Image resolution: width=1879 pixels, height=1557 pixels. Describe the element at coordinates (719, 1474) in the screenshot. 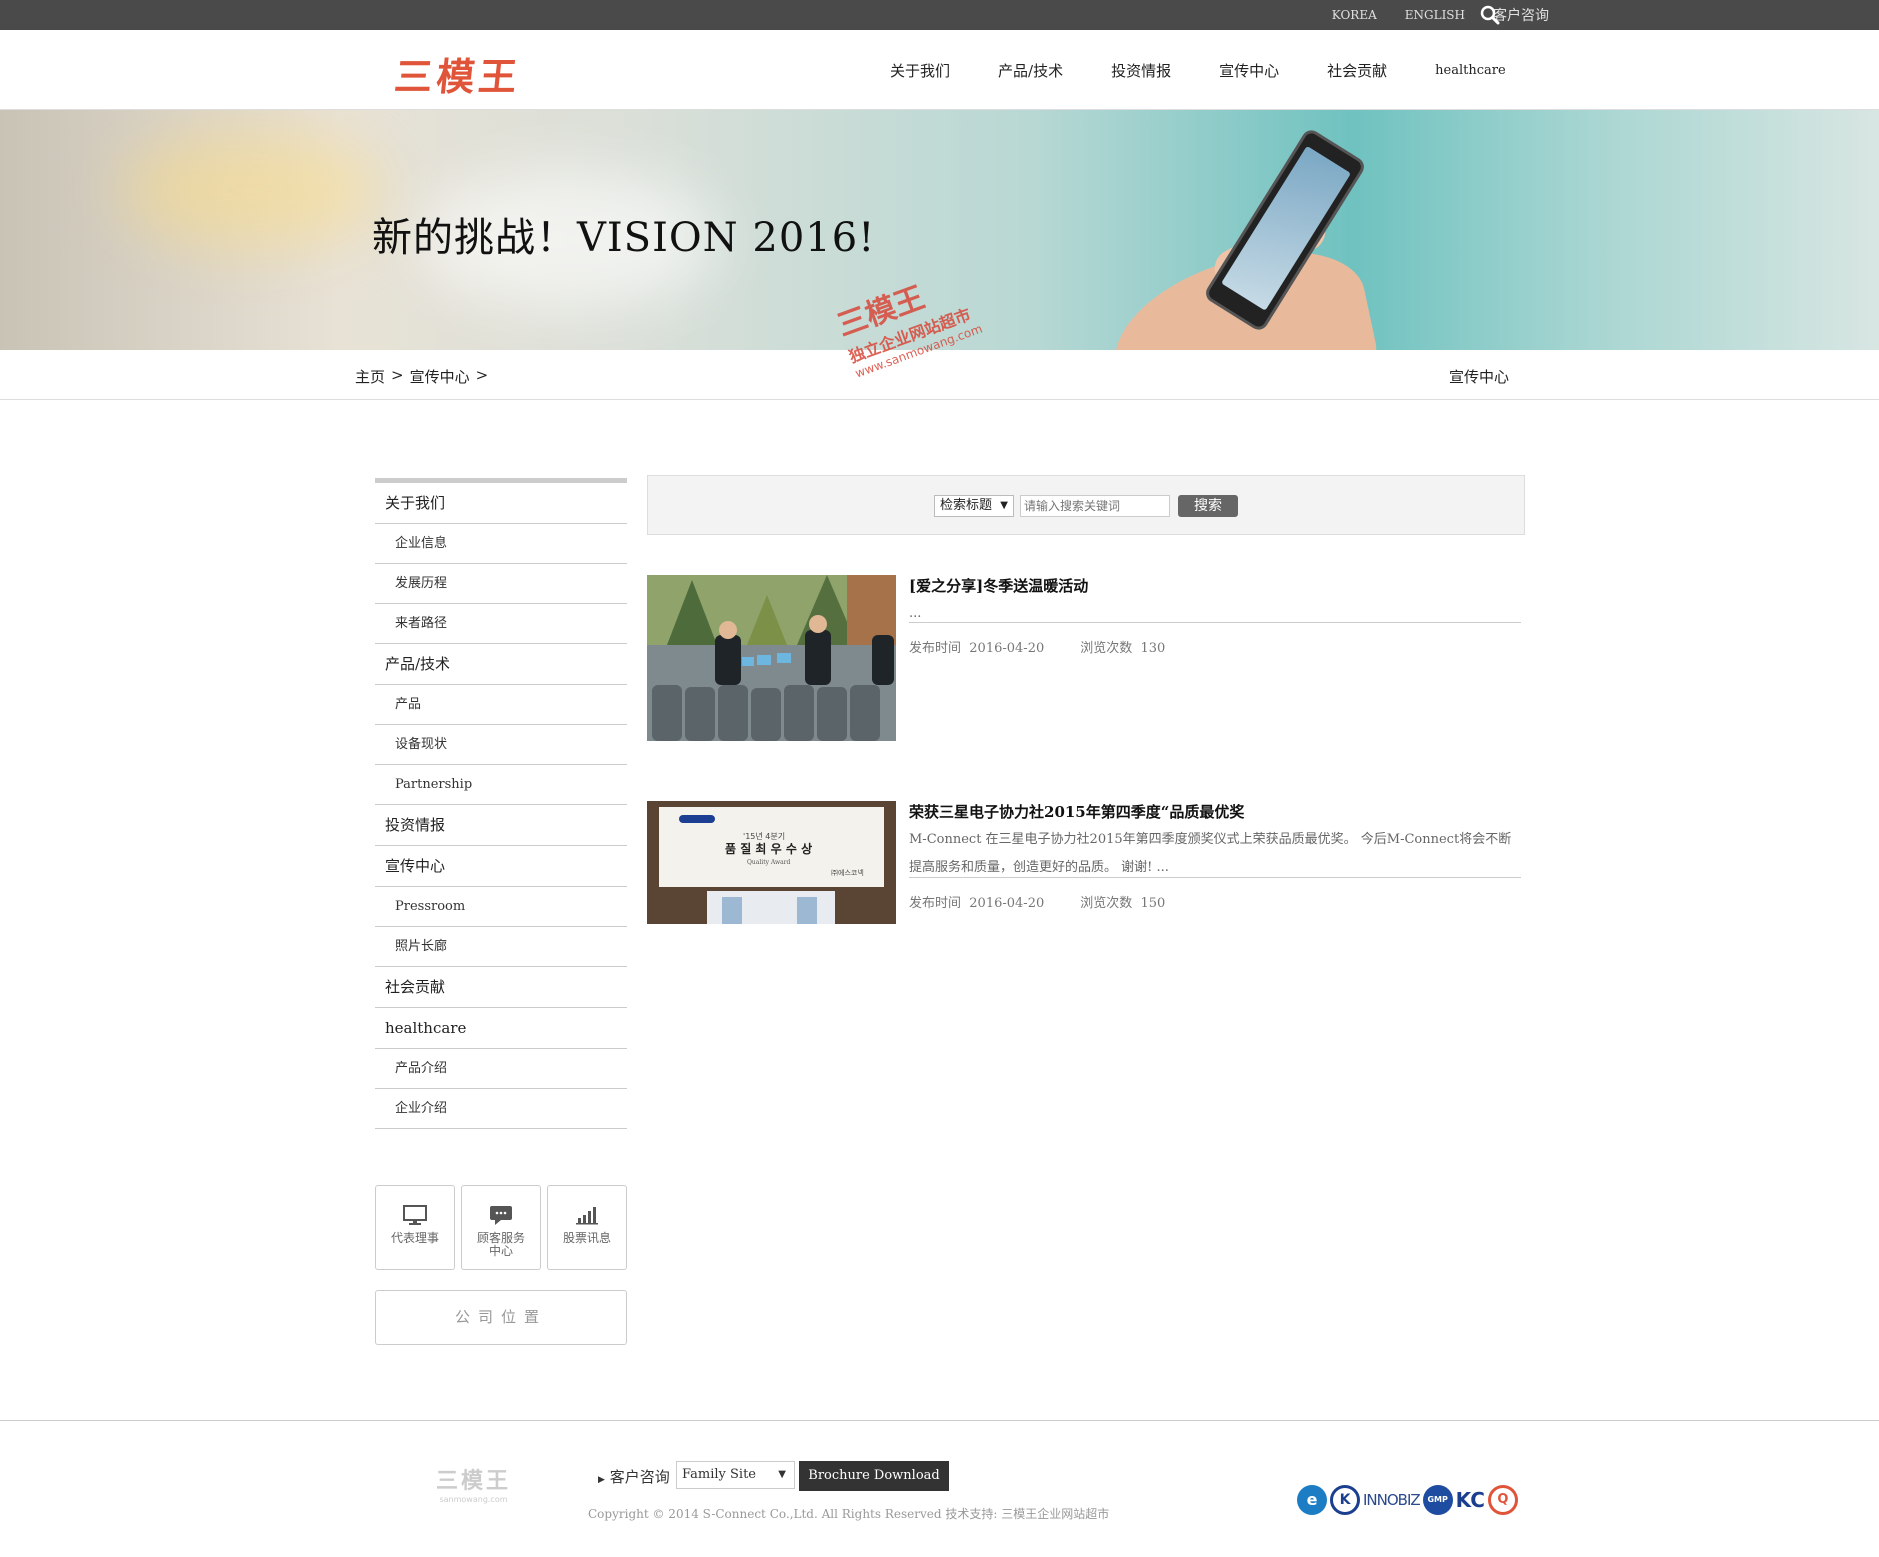

I see `family-site-value: Family Site` at that location.